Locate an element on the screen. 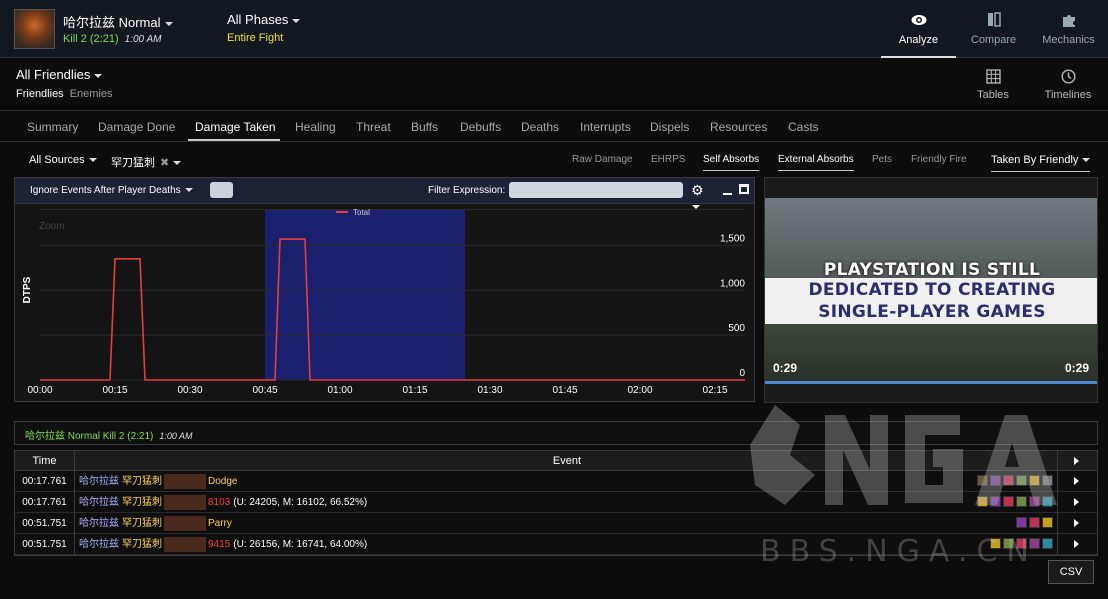 The height and width of the screenshot is (599, 1108). close-icon: ✖ is located at coordinates (164, 163).